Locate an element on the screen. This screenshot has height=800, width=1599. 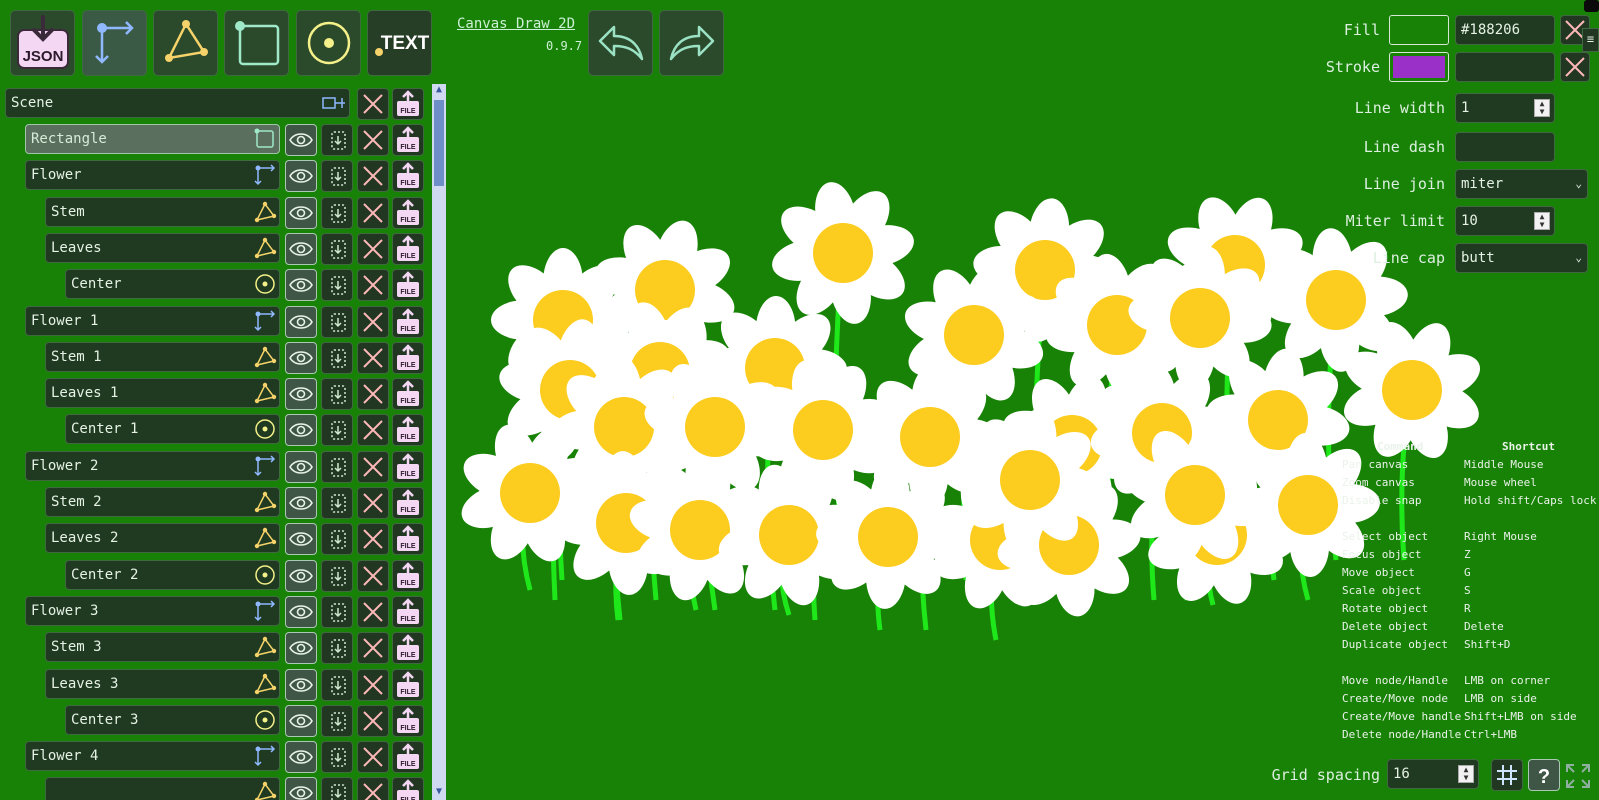
undo-button is located at coordinates (620, 43).